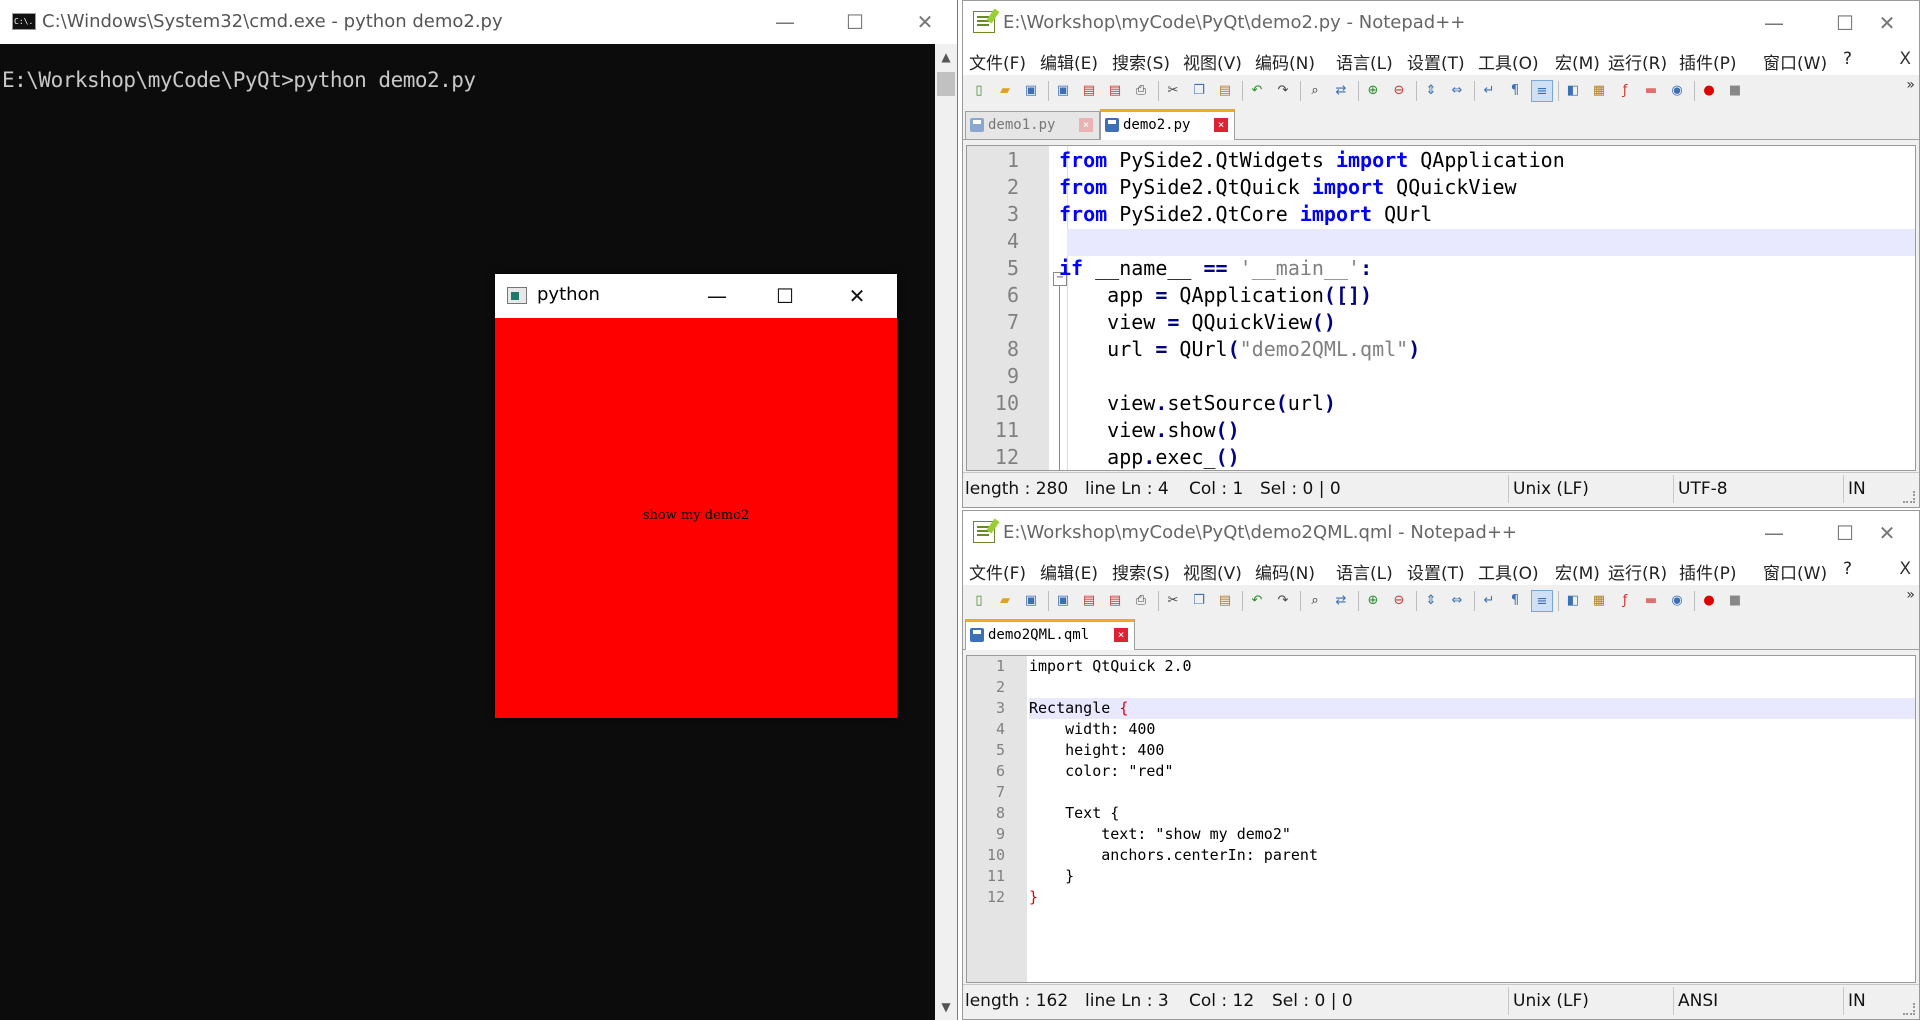 This screenshot has width=1920, height=1020. I want to click on stop-record-icon: ■, so click(1735, 90).